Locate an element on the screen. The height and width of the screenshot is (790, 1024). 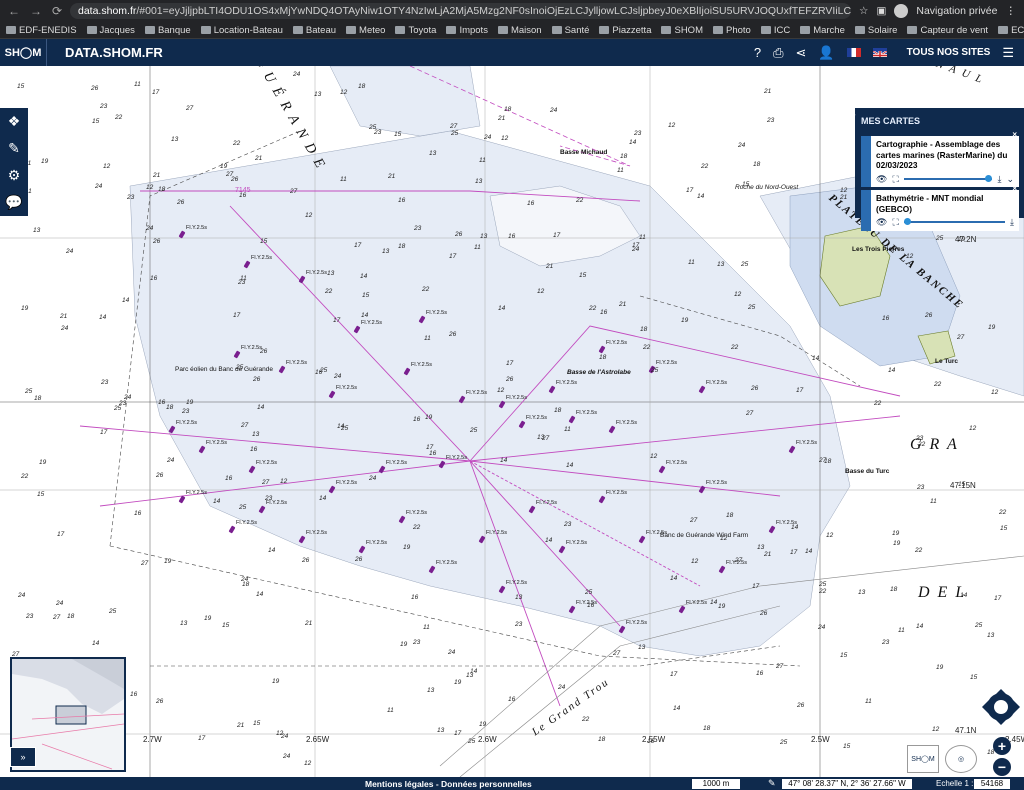
bookmark-item: Maison is located at coordinates (519, 30).